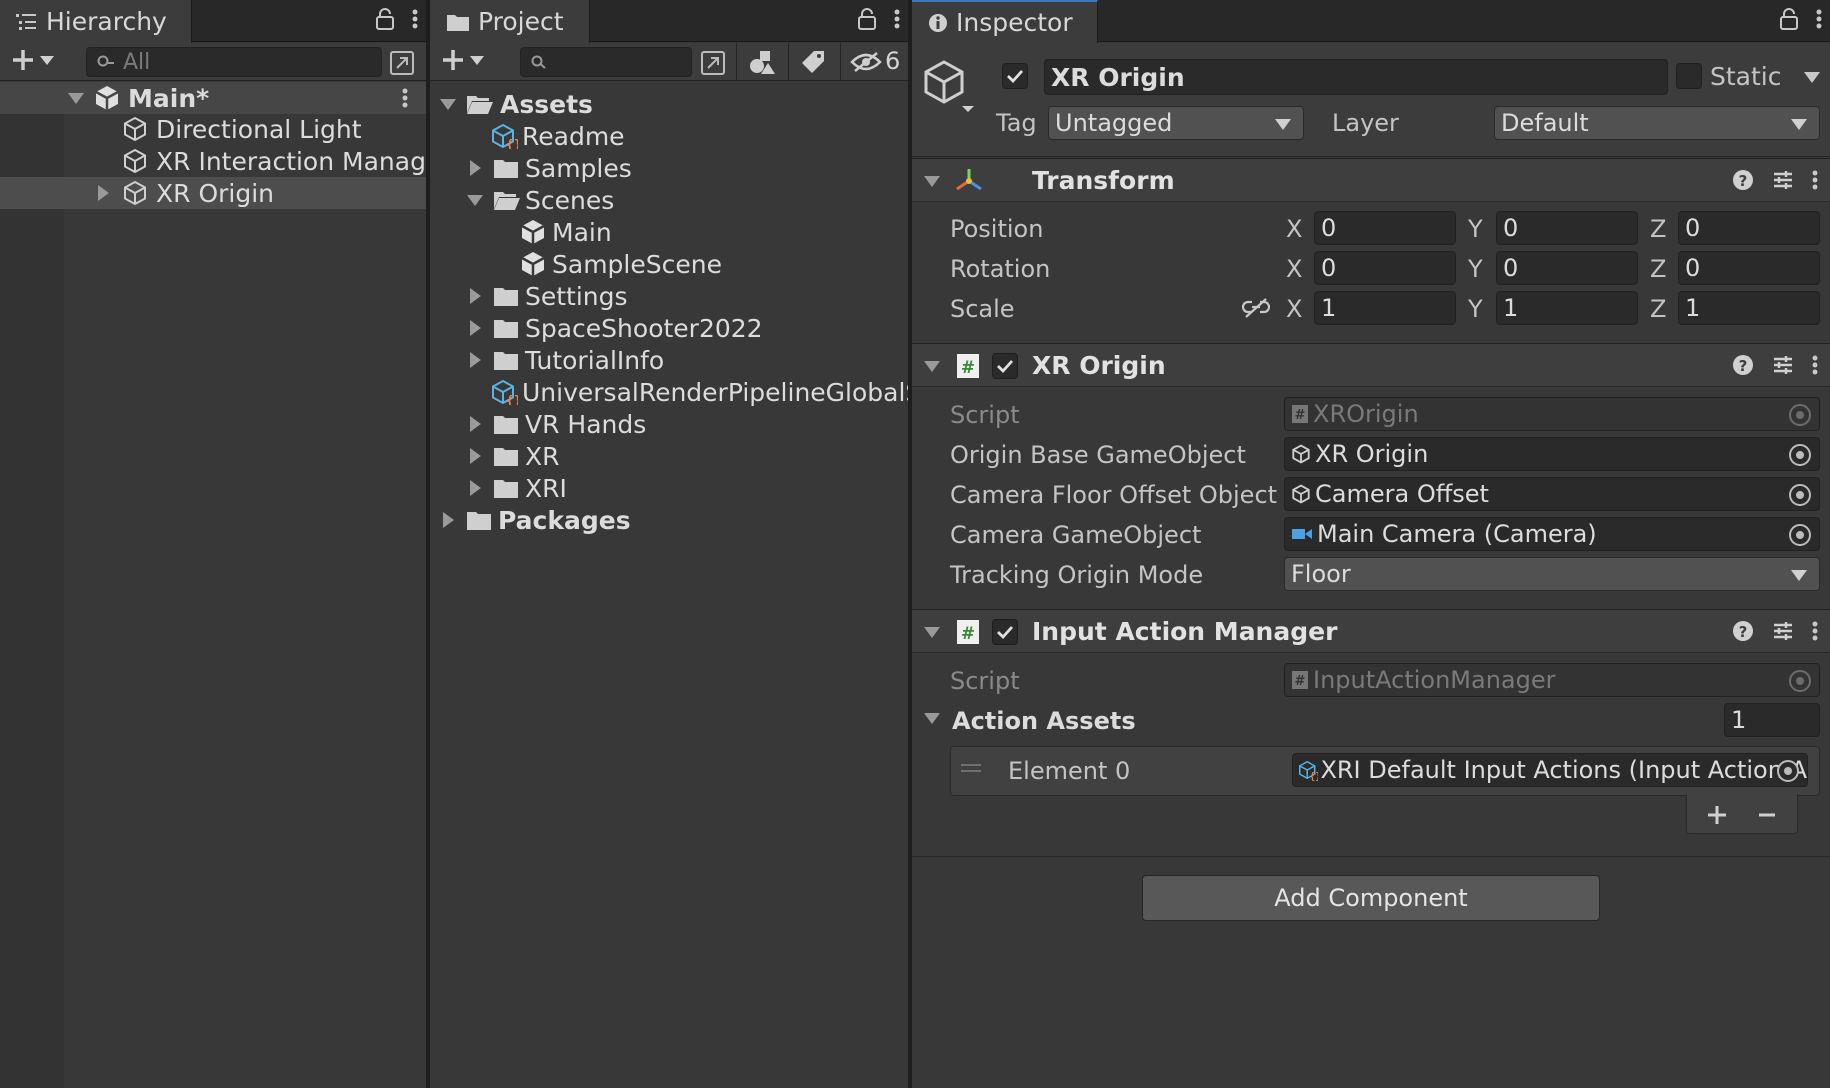 This screenshot has width=1830, height=1088. I want to click on hierarchy-item: XR Interaction Manager, so click(213, 161).